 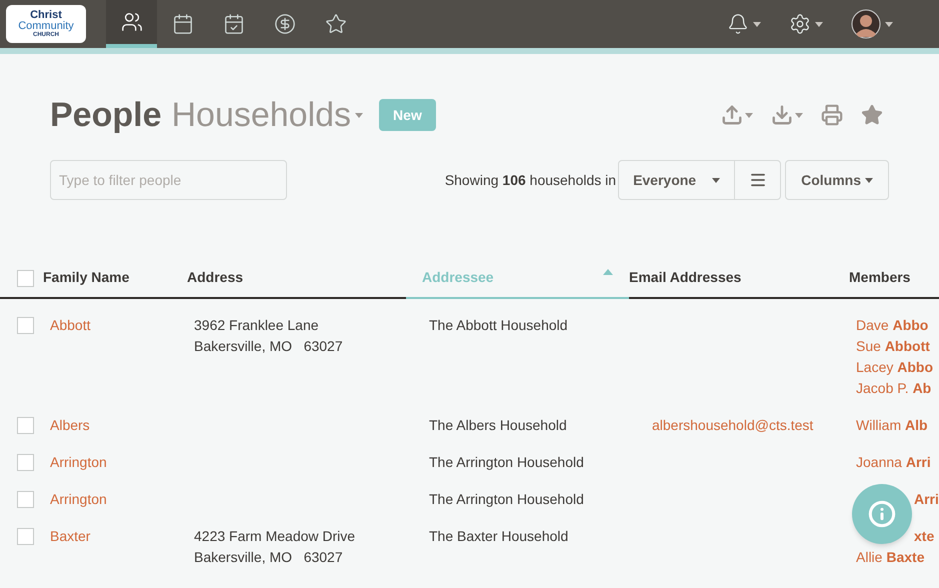 What do you see at coordinates (732, 115) in the screenshot?
I see `upload-icon` at bounding box center [732, 115].